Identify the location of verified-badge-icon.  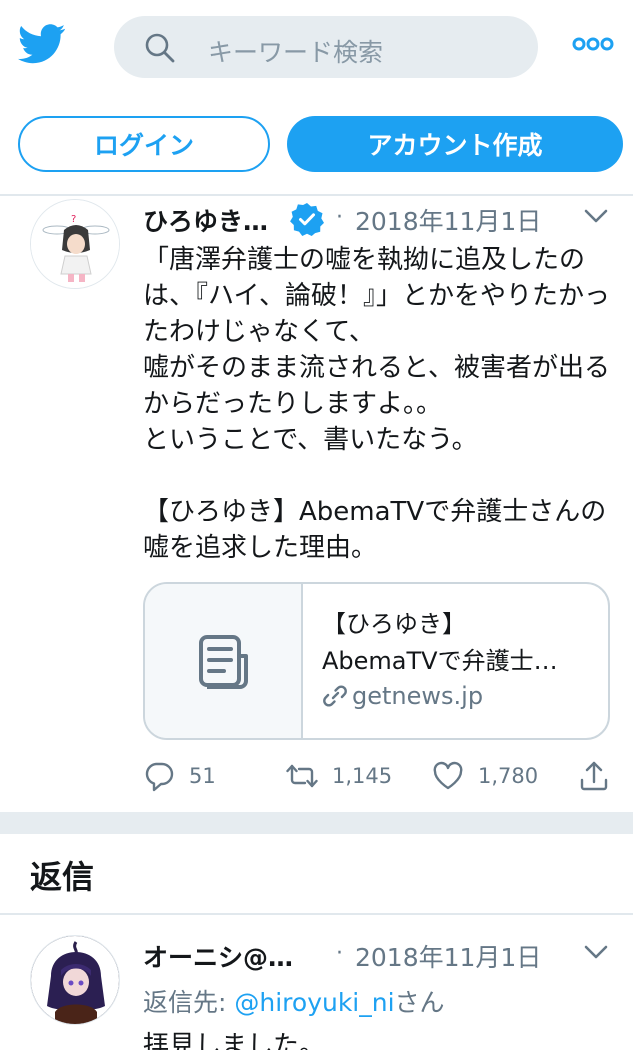
(307, 219).